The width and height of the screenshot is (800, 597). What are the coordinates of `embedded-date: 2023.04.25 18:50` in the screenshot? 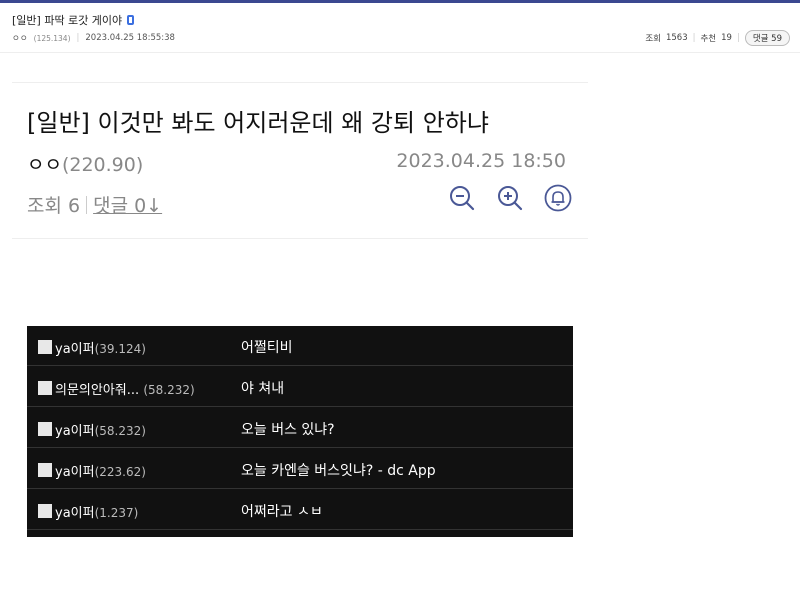 It's located at (481, 161).